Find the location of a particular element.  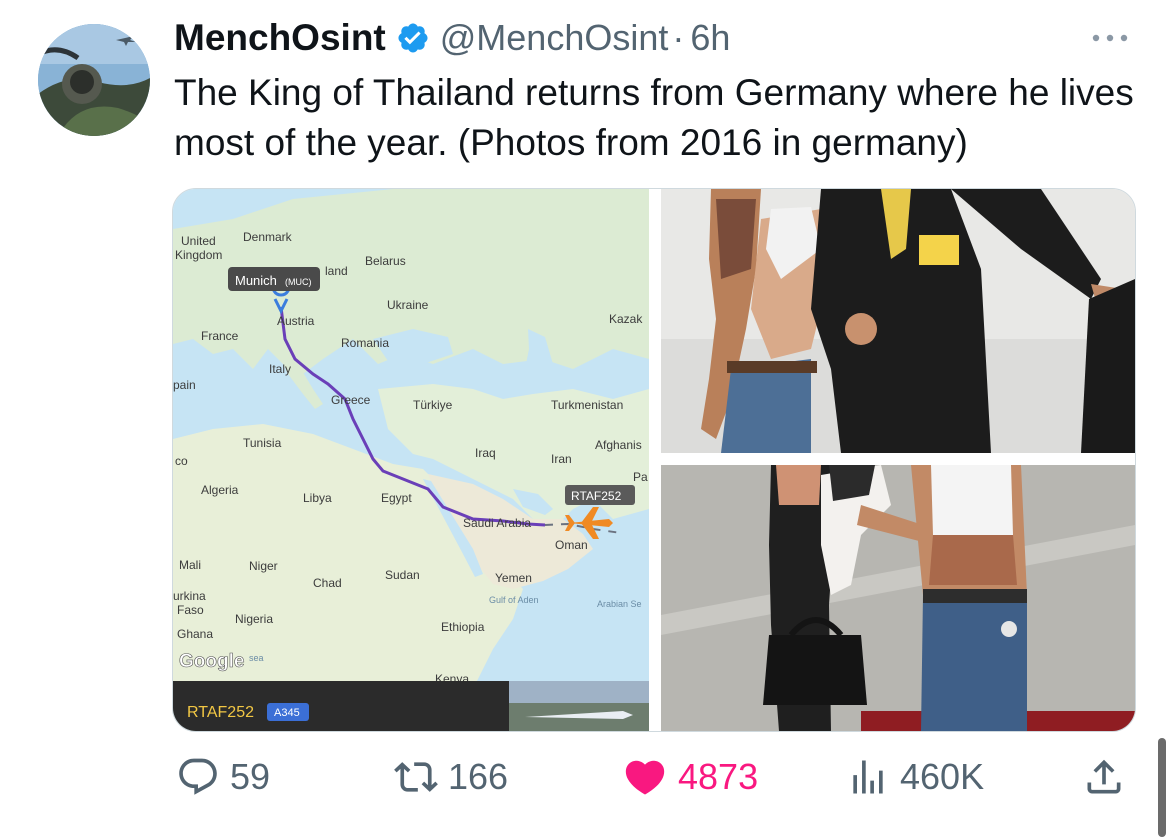

map-label-tunisia: Tunisia is located at coordinates (262, 443).